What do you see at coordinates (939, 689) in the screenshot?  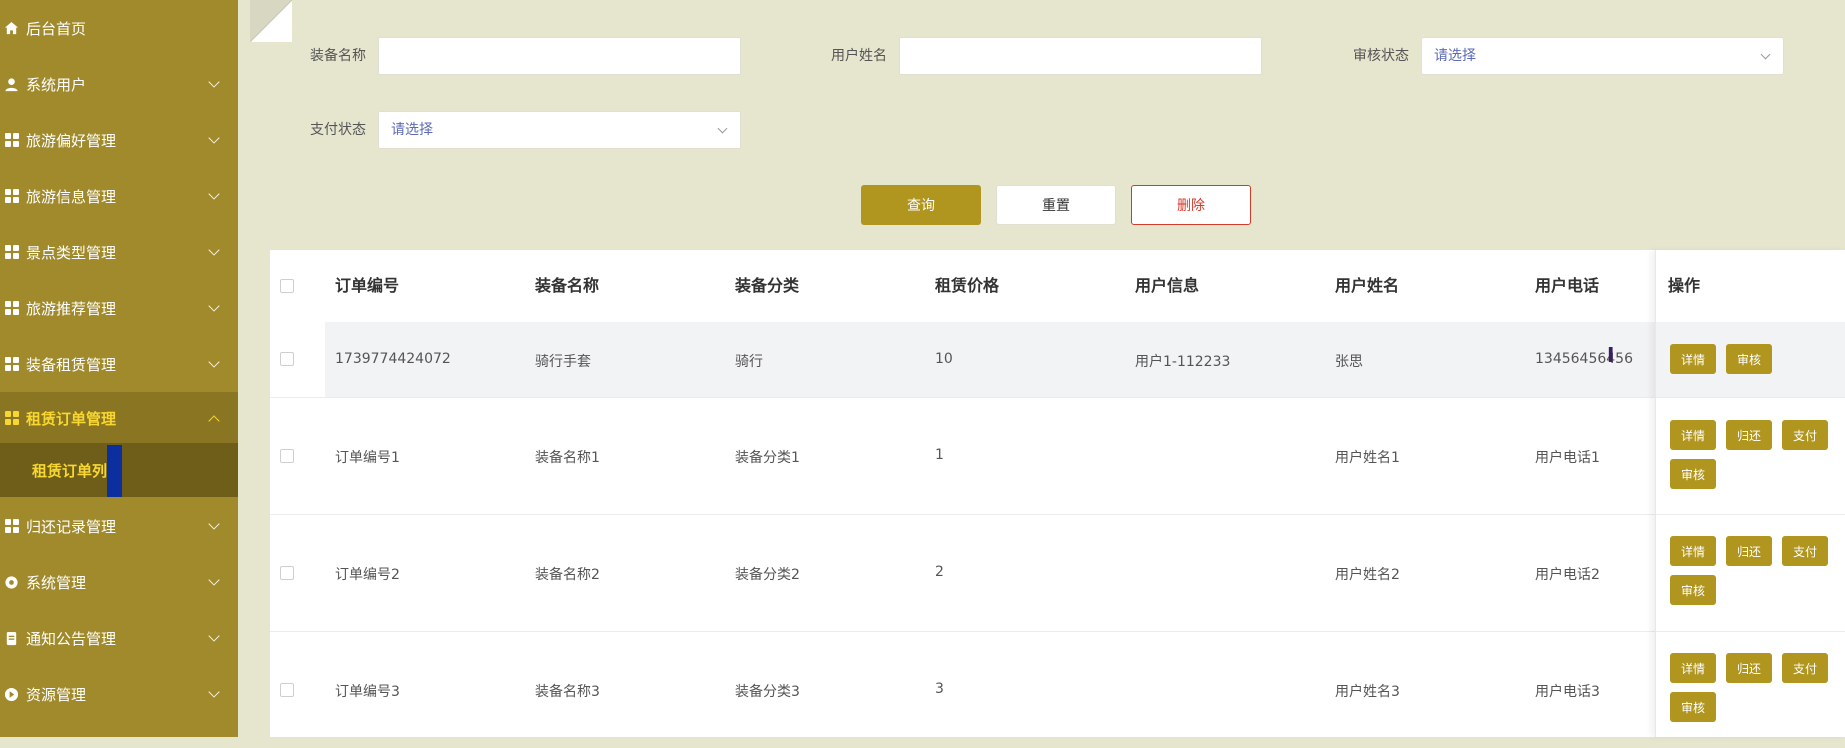 I see `cell-price: 3` at bounding box center [939, 689].